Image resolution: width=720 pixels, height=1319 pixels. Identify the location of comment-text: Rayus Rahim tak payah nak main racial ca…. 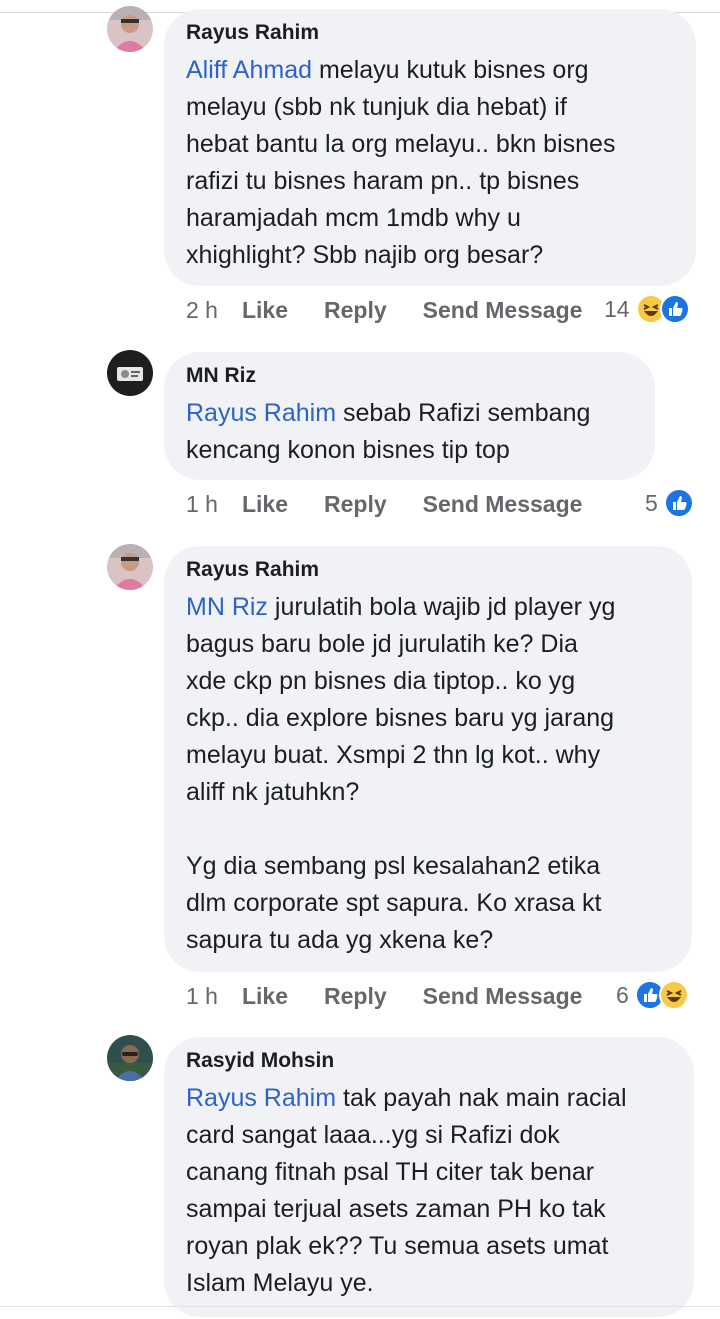
(406, 1190).